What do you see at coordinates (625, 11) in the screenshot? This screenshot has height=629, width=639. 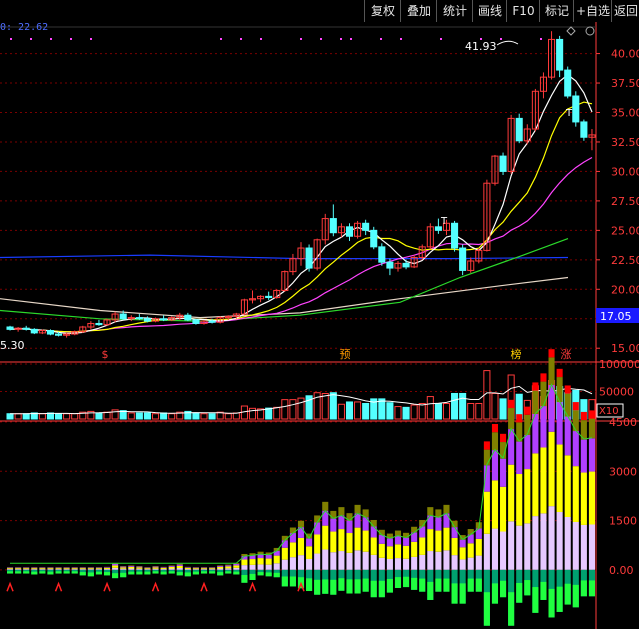 I see `back-button: 返回` at bounding box center [625, 11].